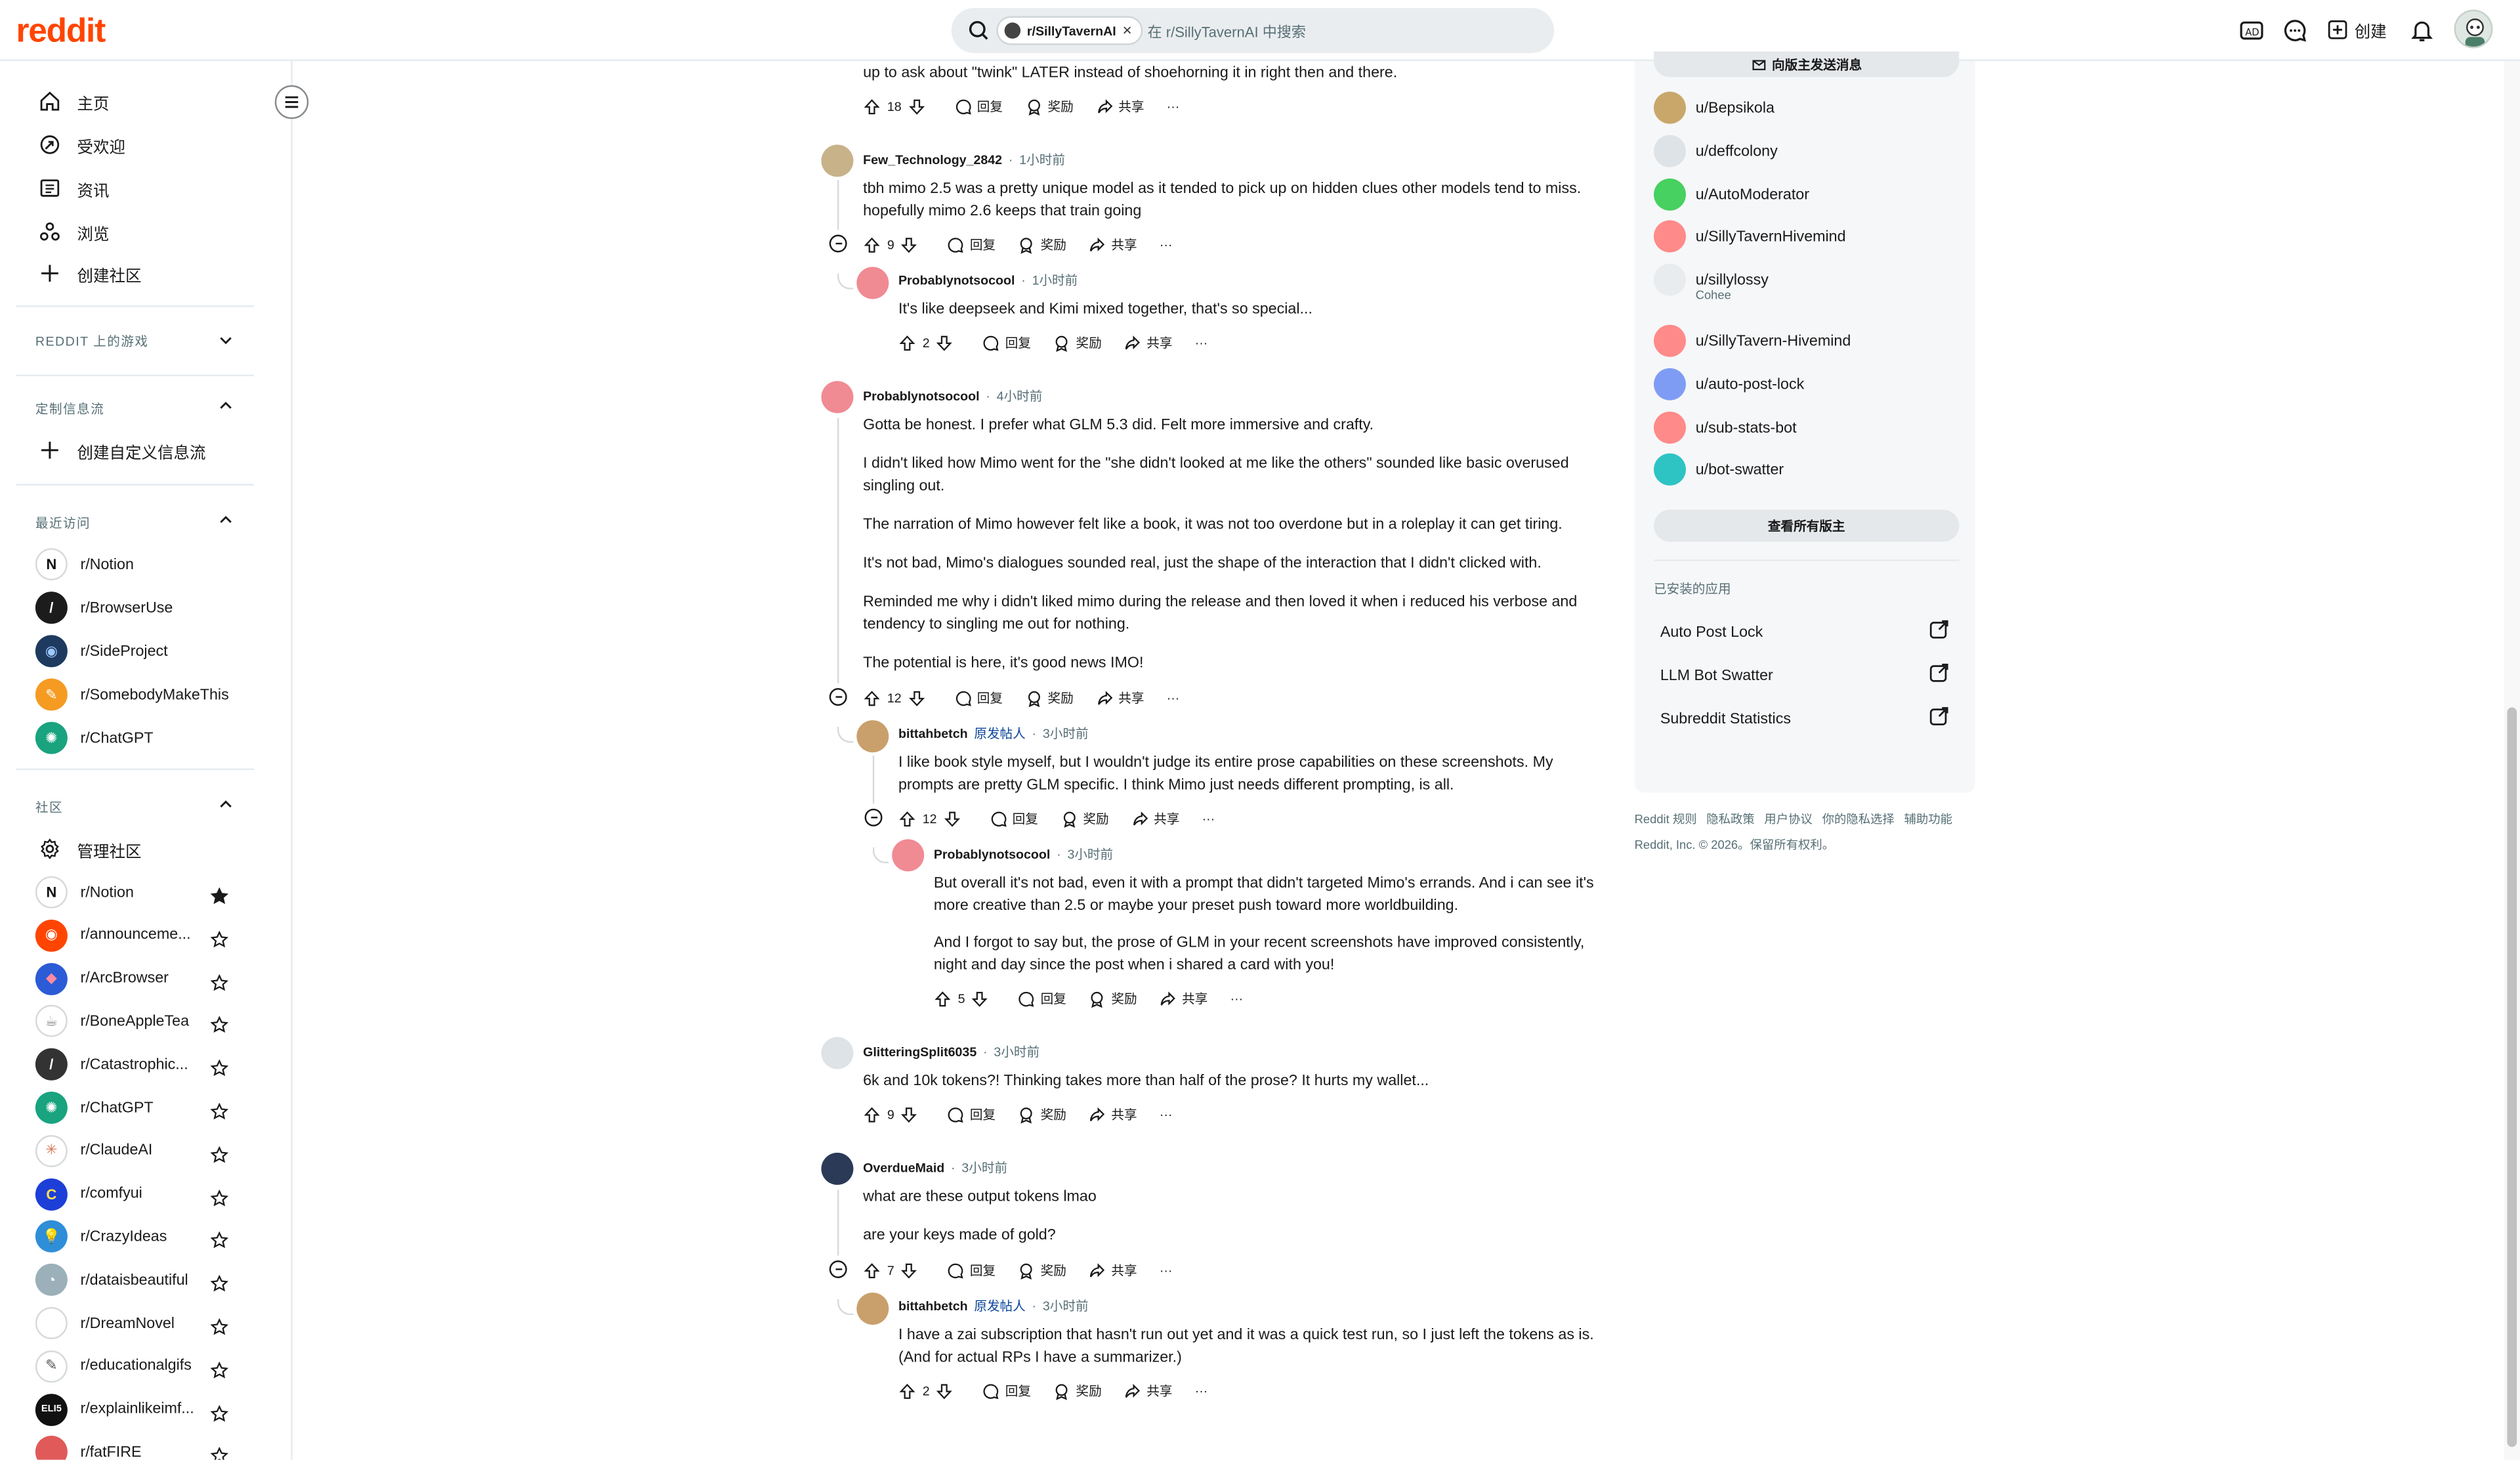 This screenshot has height=1460, width=2520. What do you see at coordinates (101, 1236) in the screenshot?
I see `sidebar-community-item: 💡 r/CrazyIdeas` at bounding box center [101, 1236].